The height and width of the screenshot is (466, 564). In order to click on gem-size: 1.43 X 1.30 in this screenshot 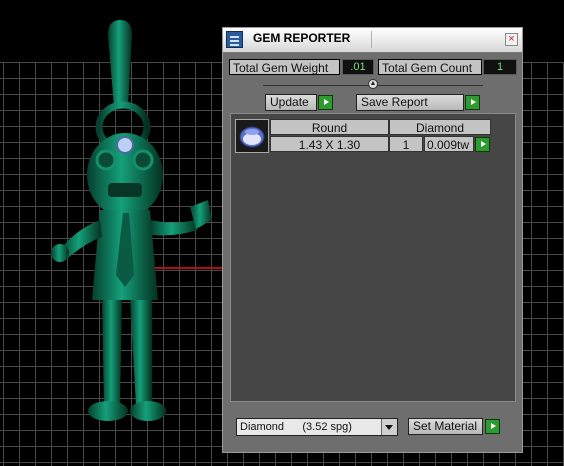, I will do `click(329, 144)`.